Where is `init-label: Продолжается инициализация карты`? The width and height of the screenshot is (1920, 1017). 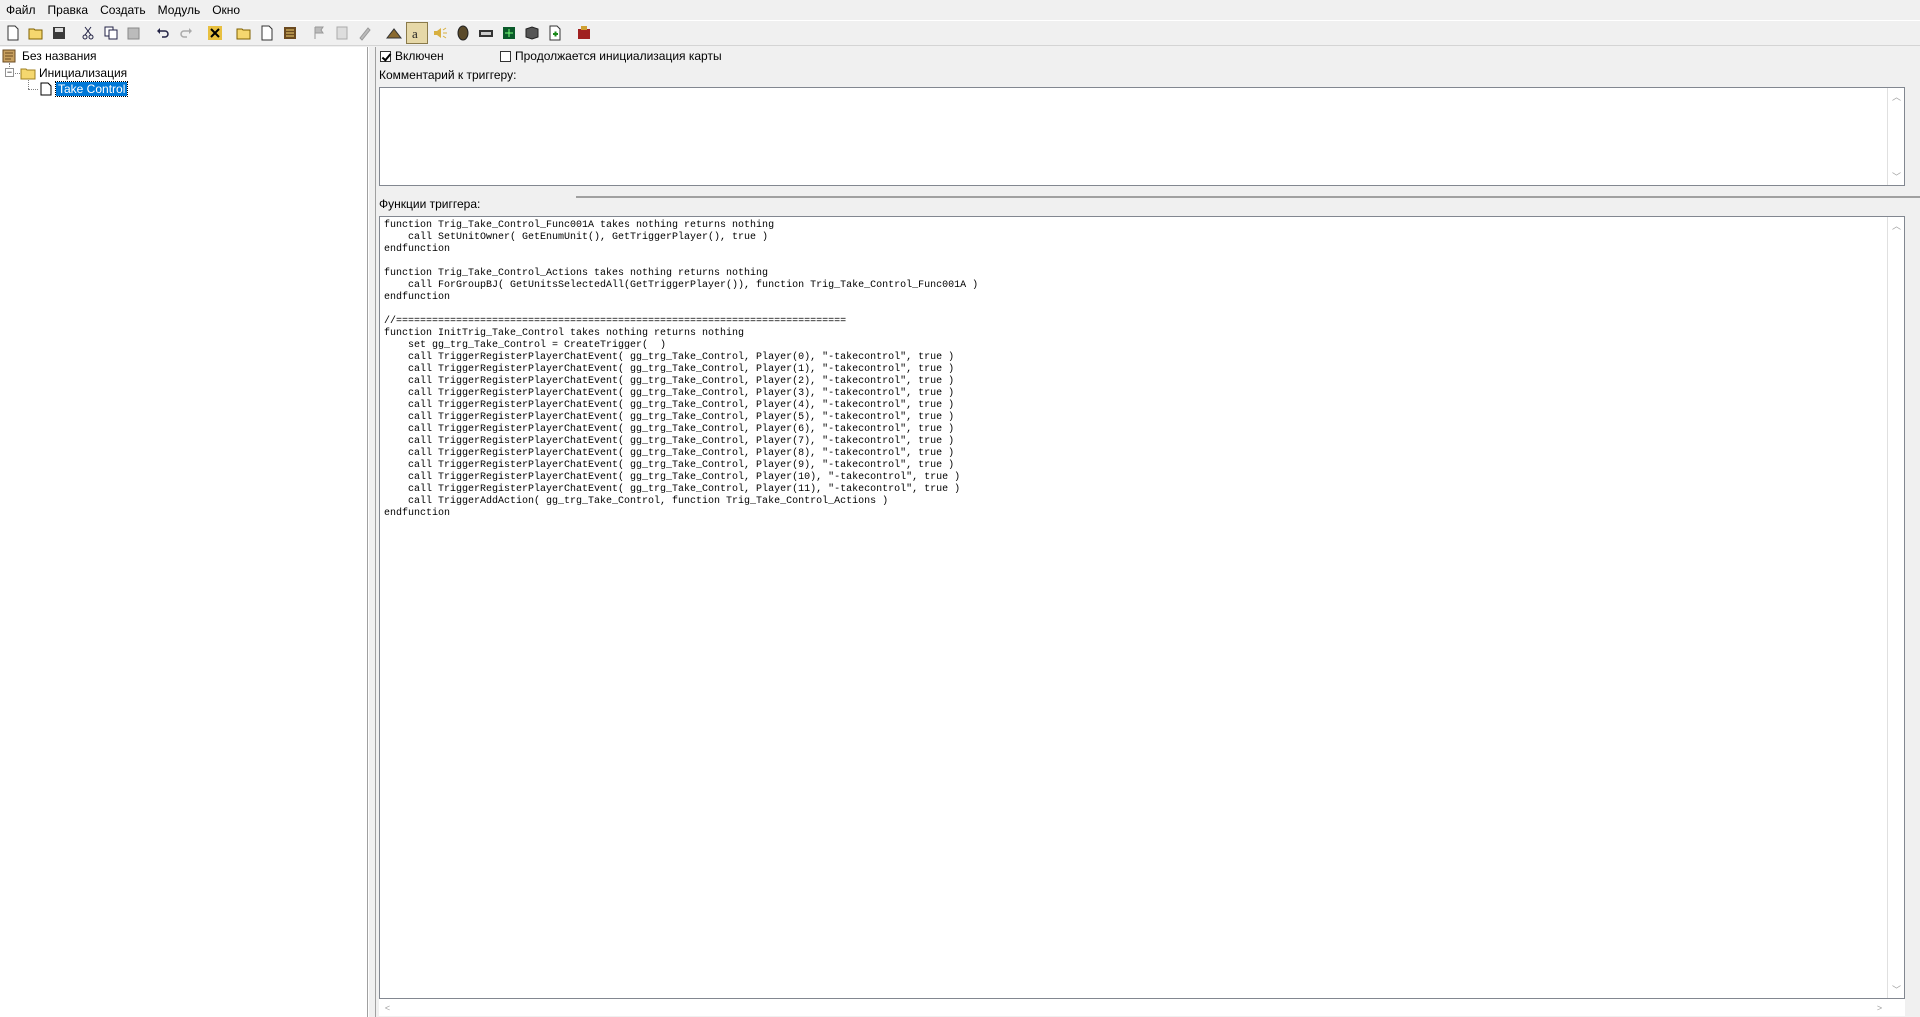
init-label: Продолжается инициализация карты is located at coordinates (618, 56).